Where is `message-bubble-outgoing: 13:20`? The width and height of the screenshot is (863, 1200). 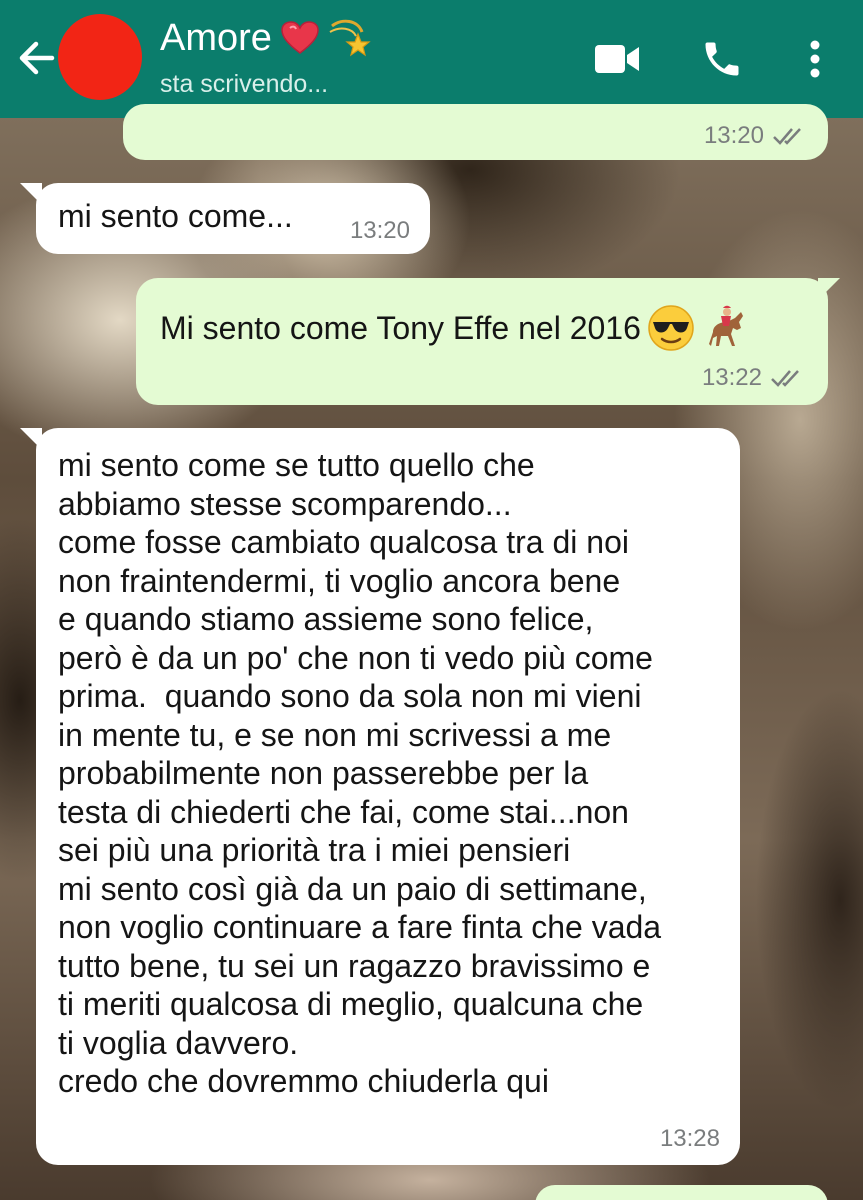
message-bubble-outgoing: 13:20 is located at coordinates (475, 132).